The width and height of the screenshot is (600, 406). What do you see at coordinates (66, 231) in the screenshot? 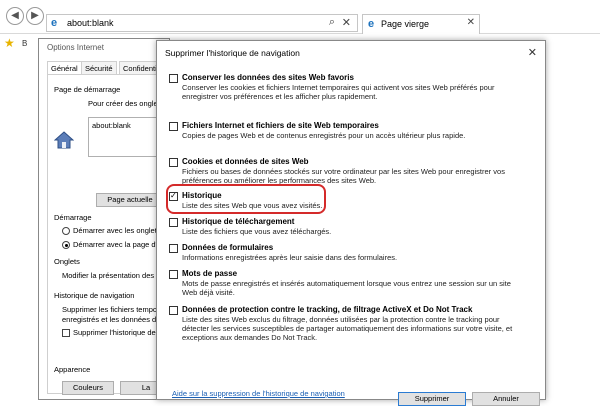
I see `startup-radio-tabs` at bounding box center [66, 231].